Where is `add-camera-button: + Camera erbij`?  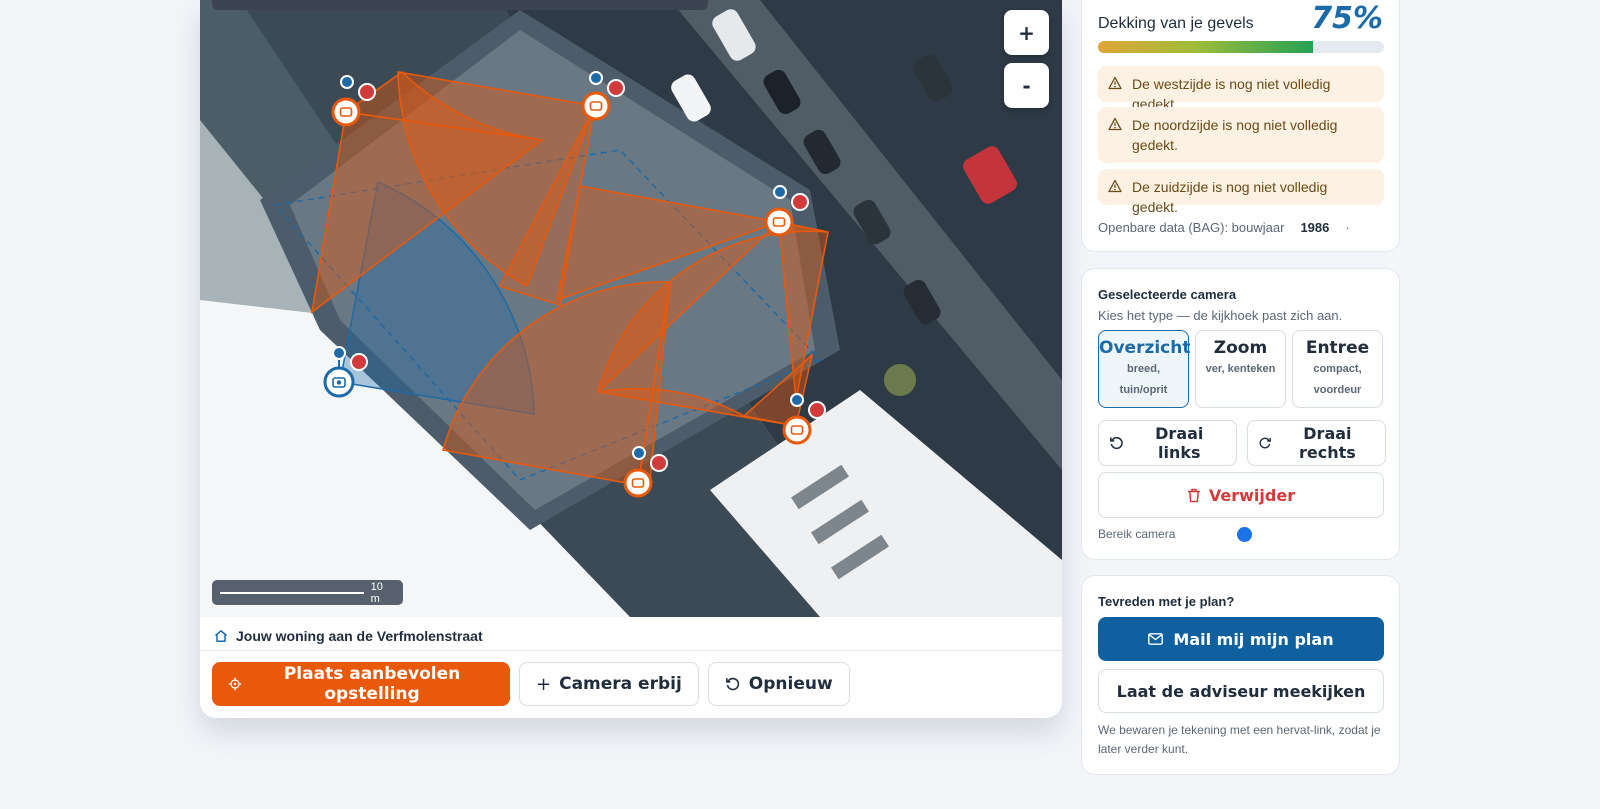 add-camera-button: + Camera erbij is located at coordinates (609, 684).